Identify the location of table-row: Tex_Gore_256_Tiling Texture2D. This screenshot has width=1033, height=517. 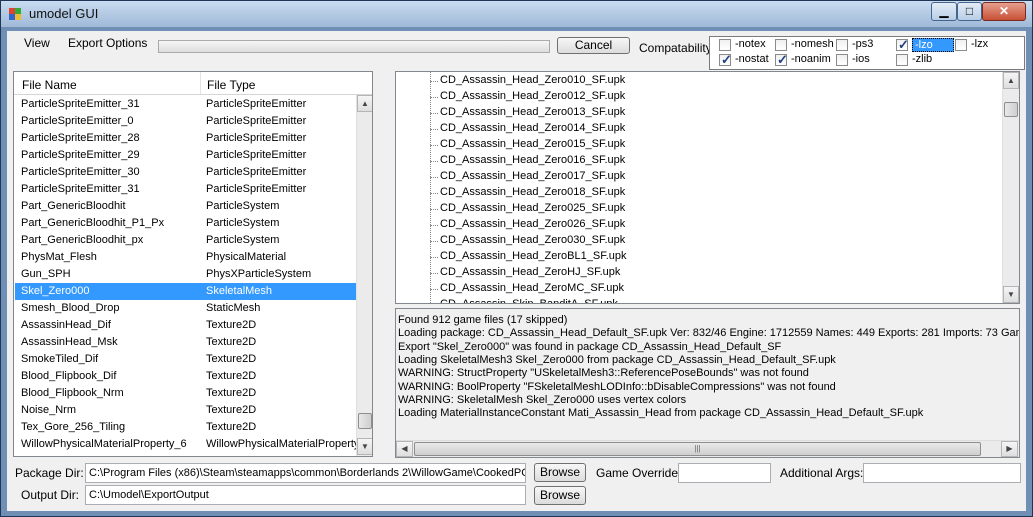
(188, 427).